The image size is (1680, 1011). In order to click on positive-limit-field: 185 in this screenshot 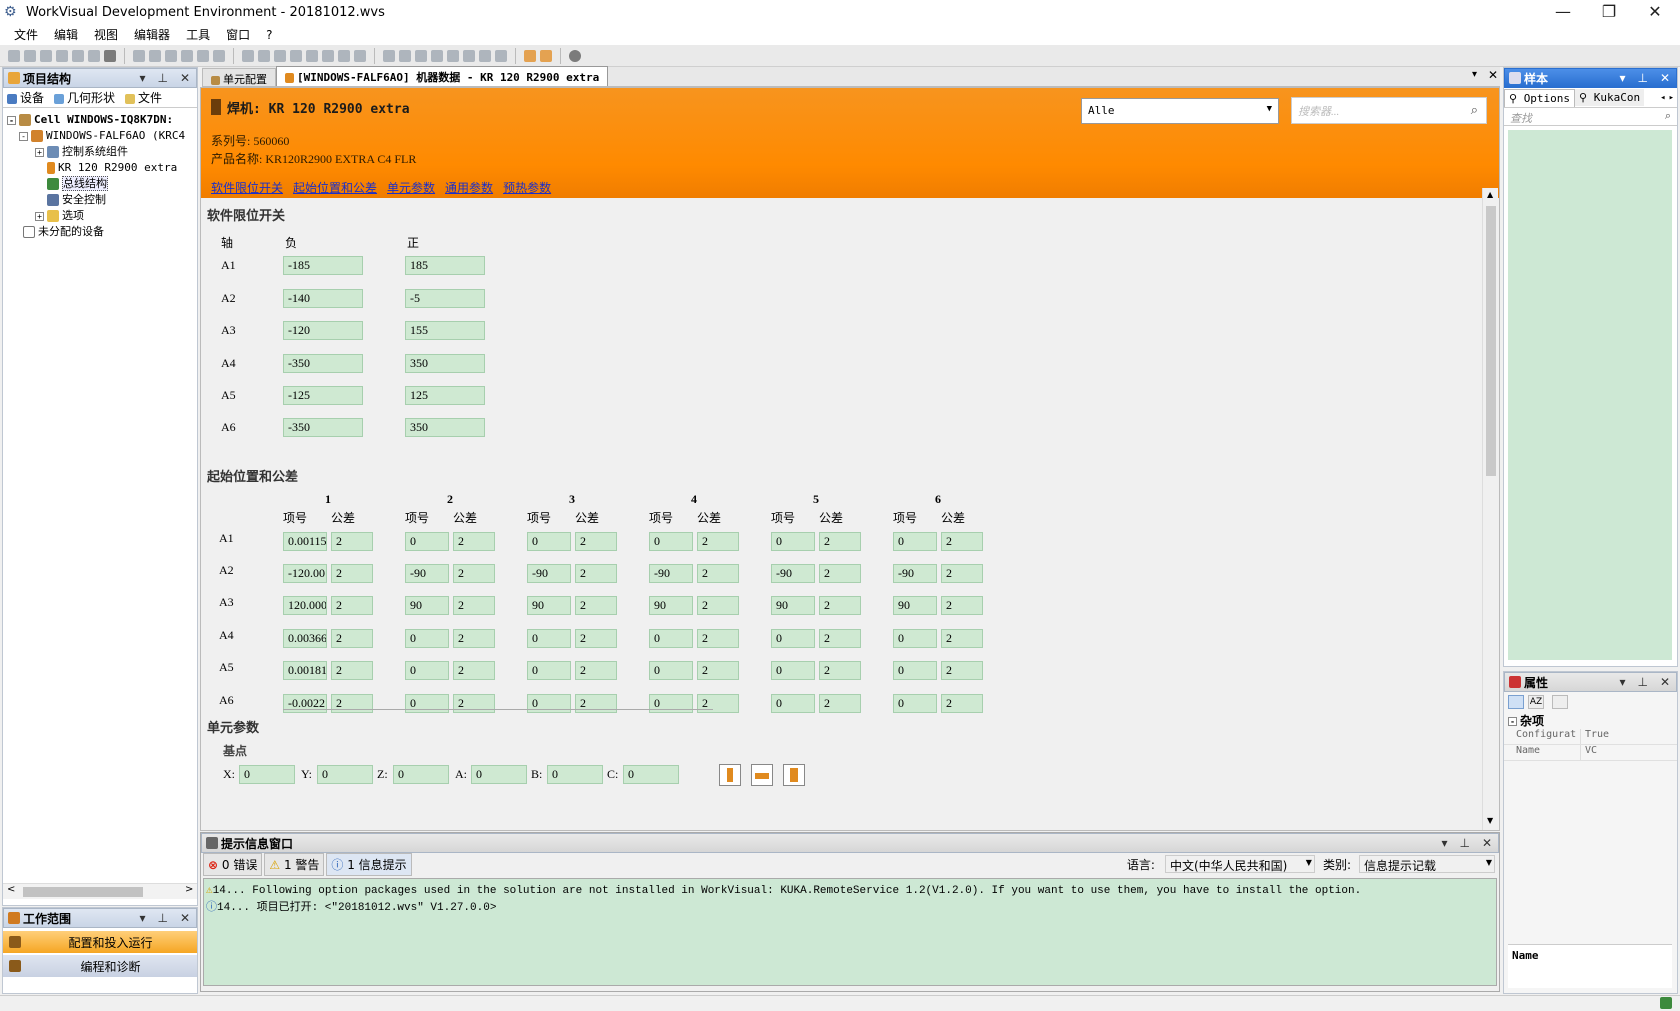, I will do `click(445, 265)`.